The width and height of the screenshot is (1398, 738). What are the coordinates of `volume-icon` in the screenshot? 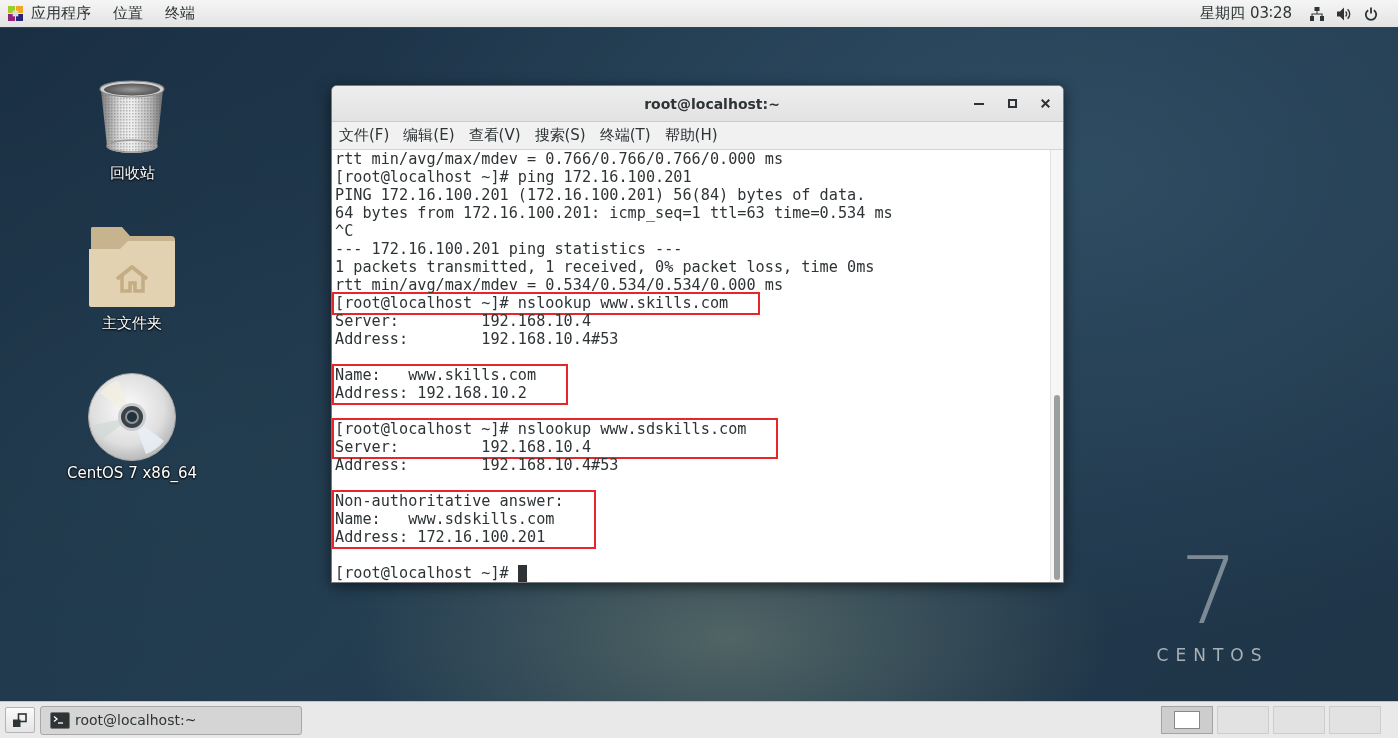 It's located at (1344, 13).